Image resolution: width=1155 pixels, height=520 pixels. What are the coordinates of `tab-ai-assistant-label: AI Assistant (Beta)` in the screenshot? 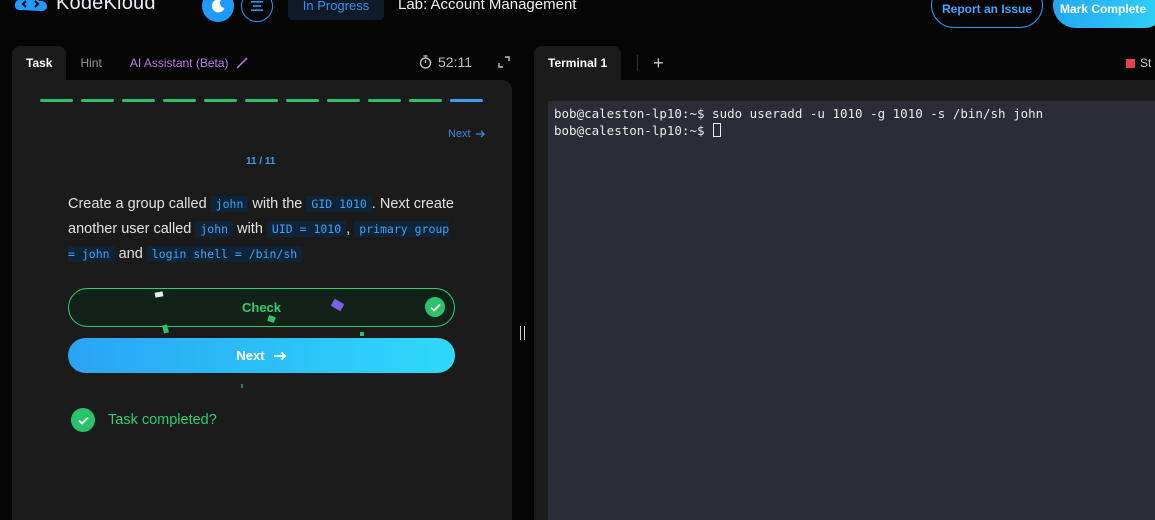 It's located at (179, 63).